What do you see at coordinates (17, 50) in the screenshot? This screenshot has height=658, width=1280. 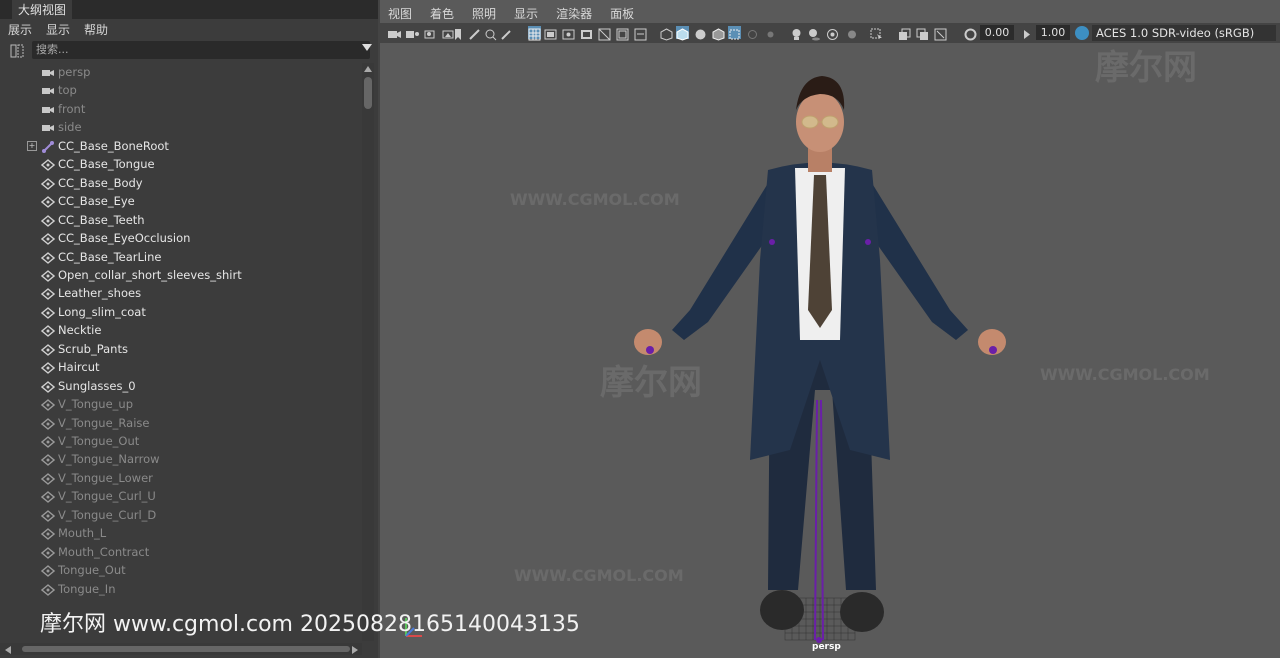 I see `filter-icon` at bounding box center [17, 50].